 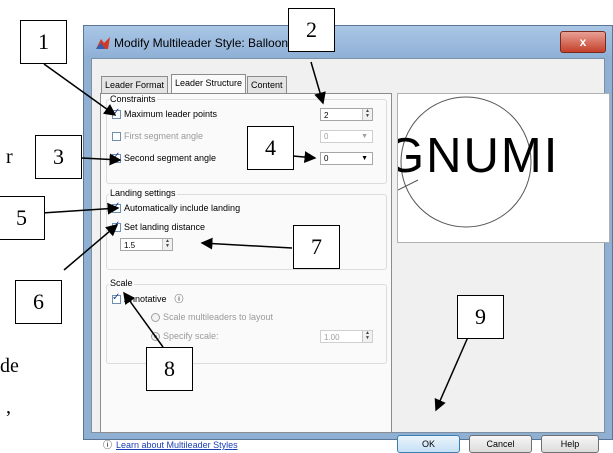 I want to click on callout-7: 7, so click(x=316, y=247).